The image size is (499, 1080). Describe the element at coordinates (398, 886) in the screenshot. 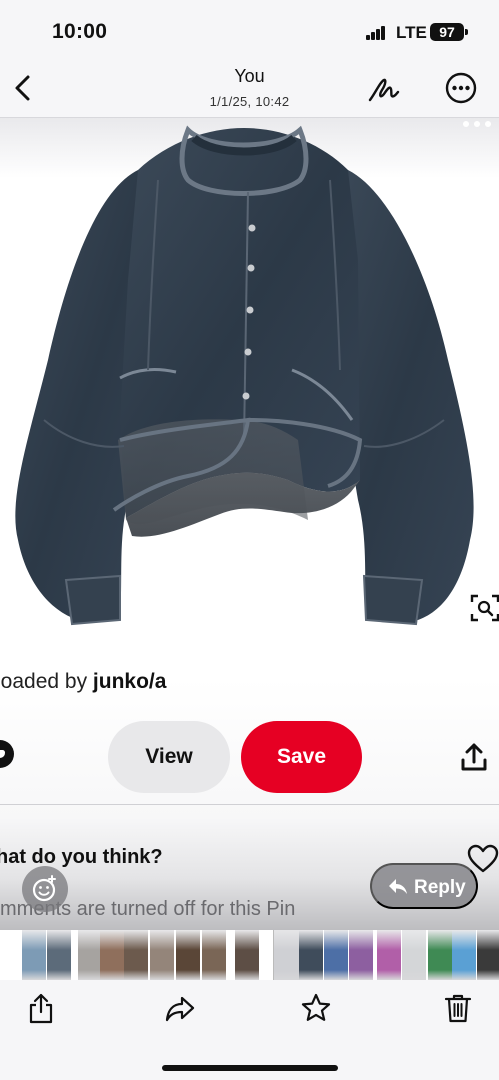

I see `reply-arrow-icon` at that location.